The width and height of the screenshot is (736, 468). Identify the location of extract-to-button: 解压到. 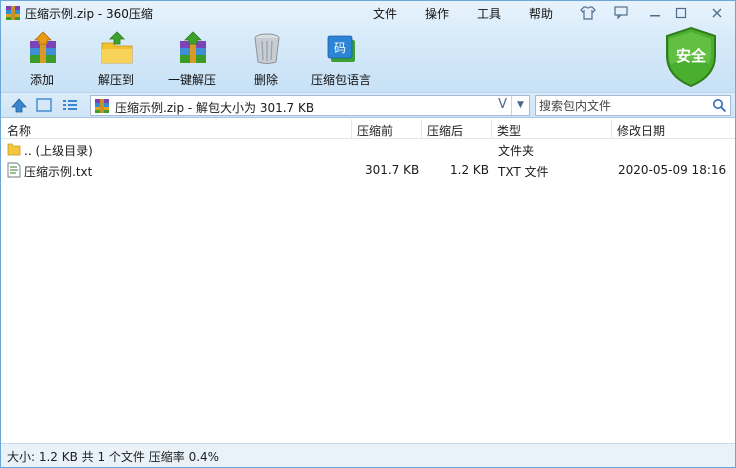
(116, 59).